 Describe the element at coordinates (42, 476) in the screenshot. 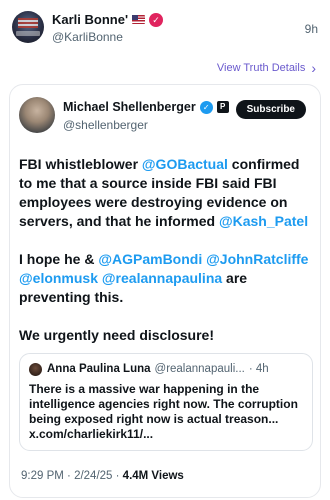

I see `post-time: 9:29 PM` at that location.